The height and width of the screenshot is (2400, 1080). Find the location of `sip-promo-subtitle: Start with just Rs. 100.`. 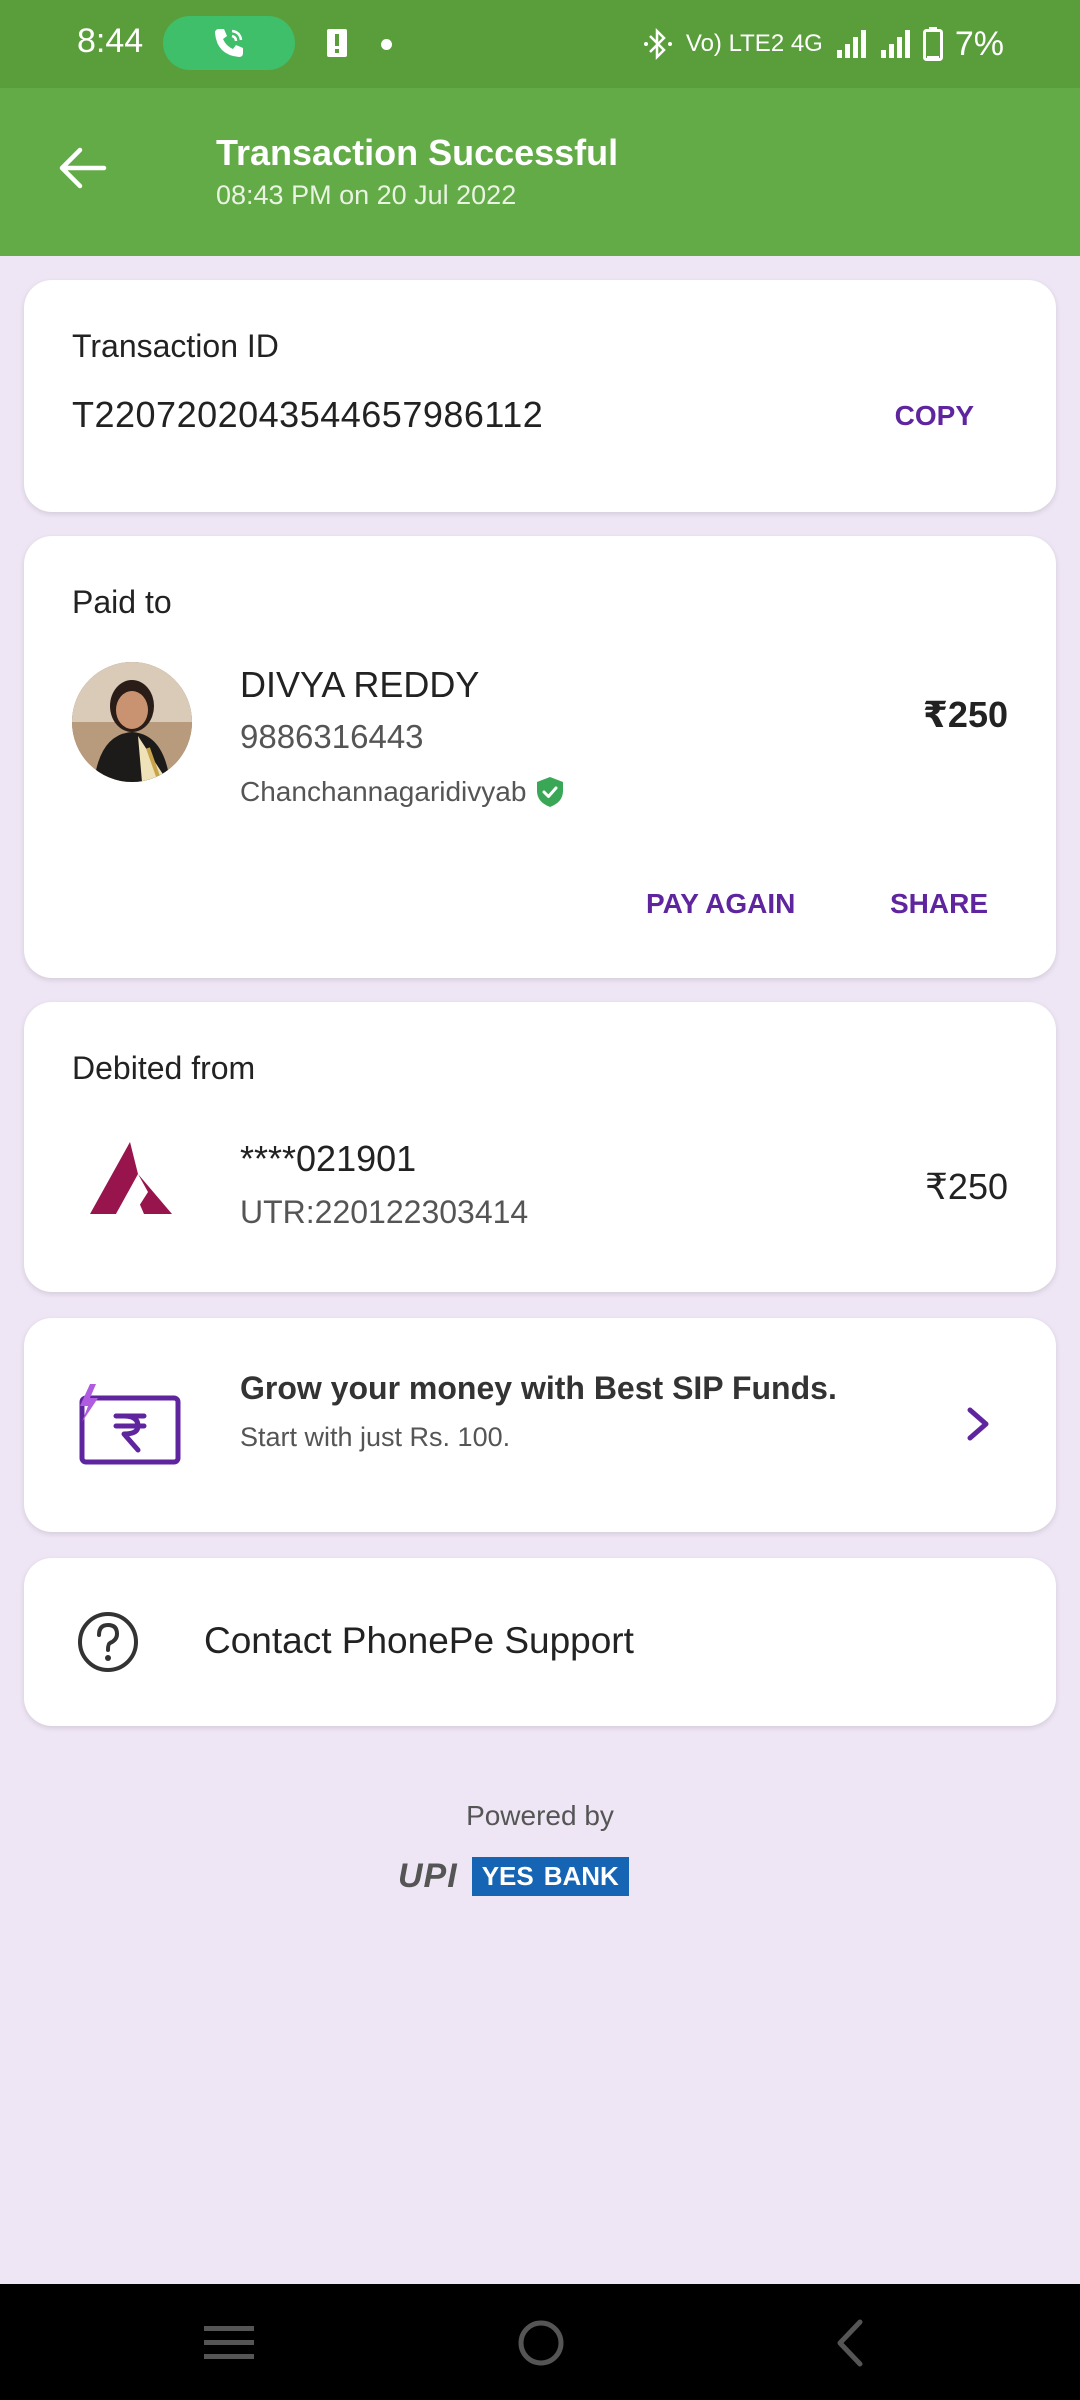

sip-promo-subtitle: Start with just Rs. 100. is located at coordinates (375, 1437).